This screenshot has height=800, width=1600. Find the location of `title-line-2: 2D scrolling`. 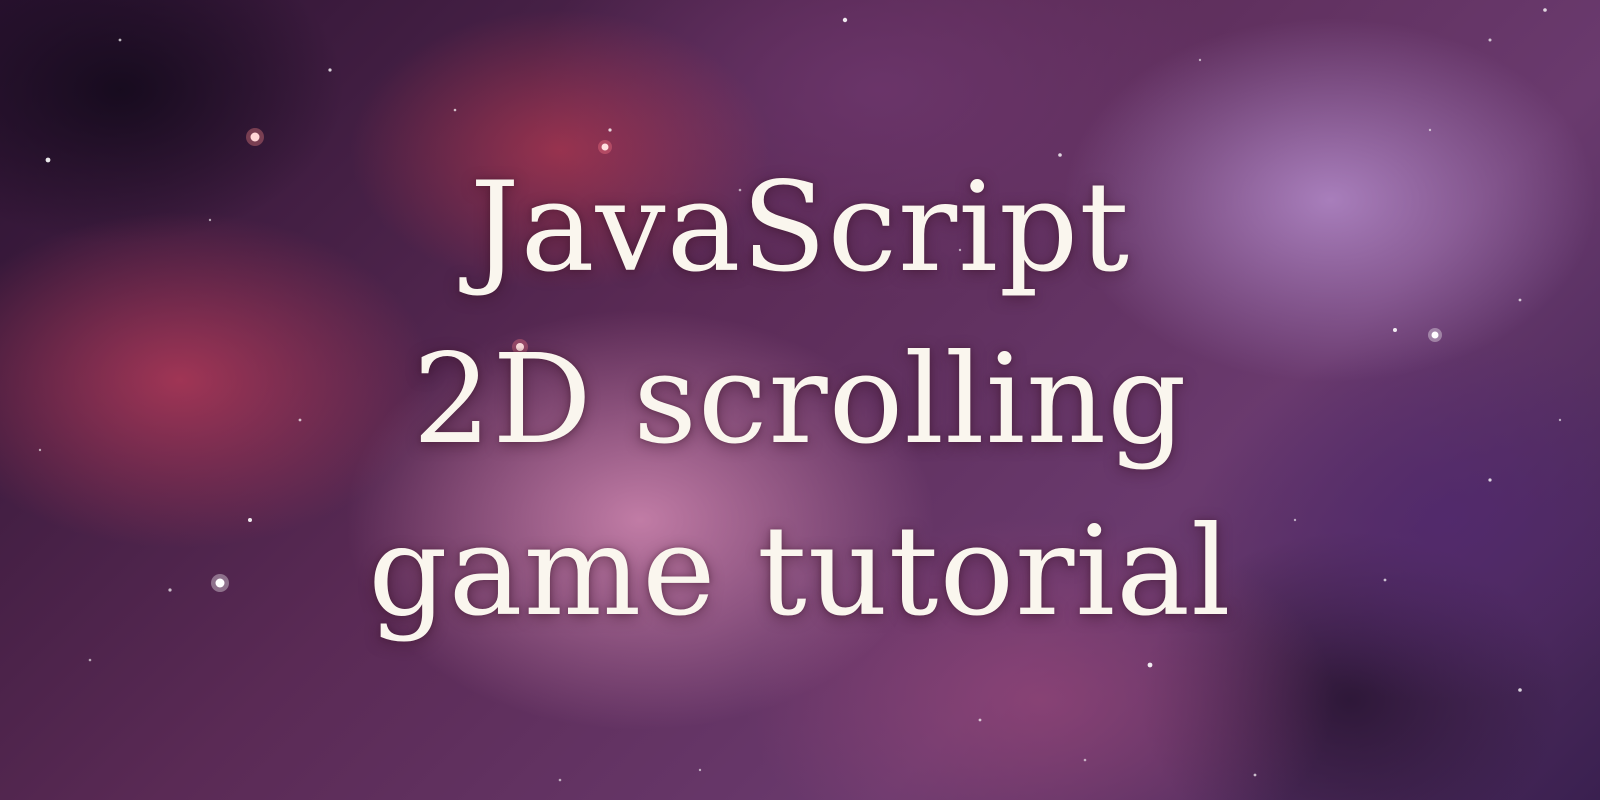

title-line-2: 2D scrolling is located at coordinates (800, 400).